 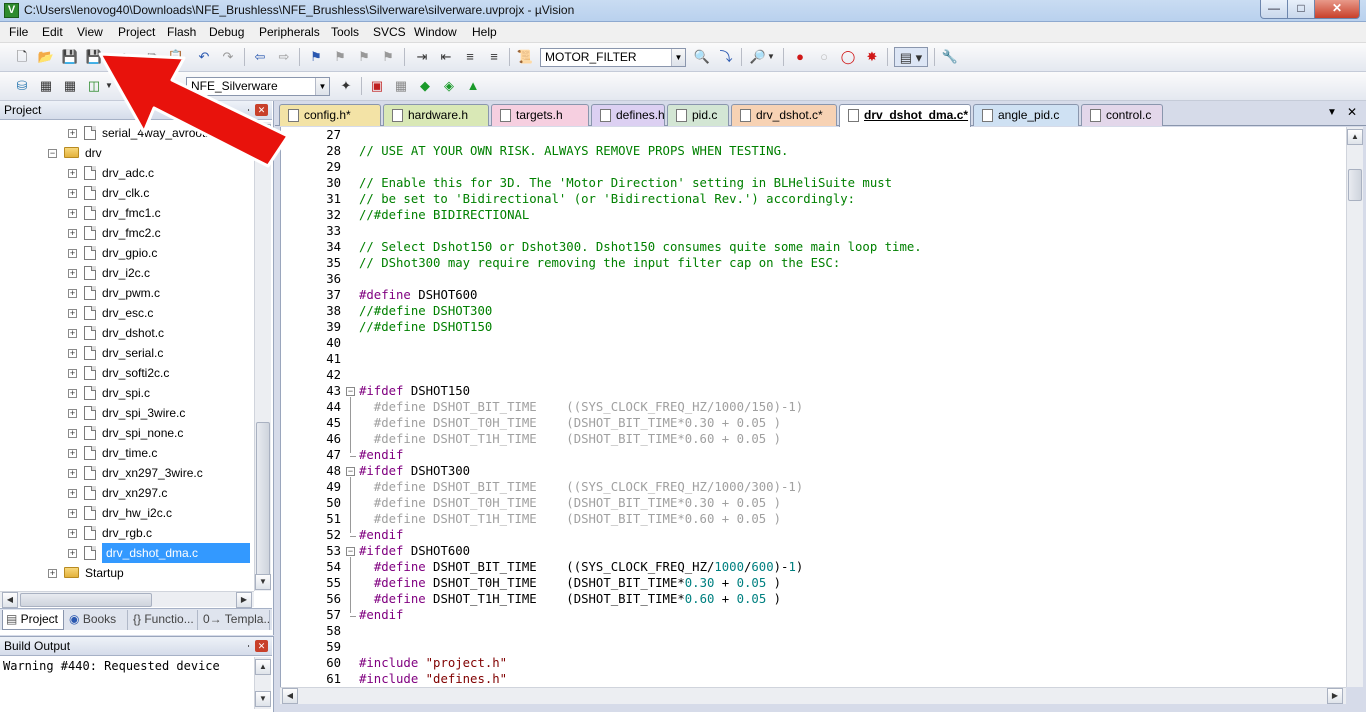 What do you see at coordinates (128, 493) in the screenshot?
I see `tree-file: + drv_xn297.c` at bounding box center [128, 493].